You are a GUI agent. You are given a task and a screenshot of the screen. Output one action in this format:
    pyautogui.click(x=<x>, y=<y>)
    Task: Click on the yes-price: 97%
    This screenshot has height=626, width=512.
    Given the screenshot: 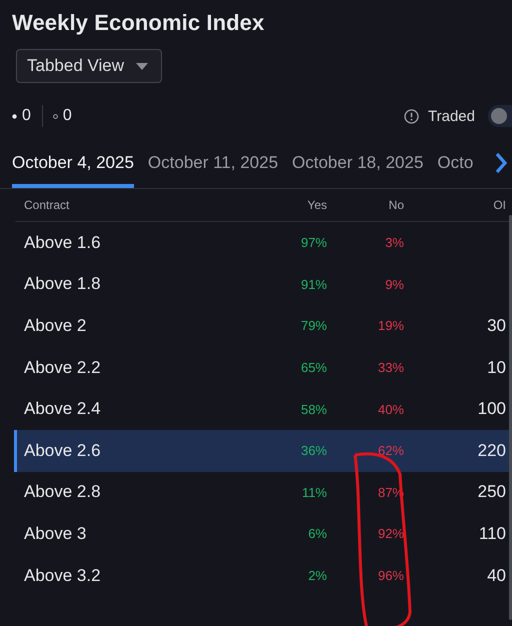 What is the action you would take?
    pyautogui.click(x=313, y=242)
    